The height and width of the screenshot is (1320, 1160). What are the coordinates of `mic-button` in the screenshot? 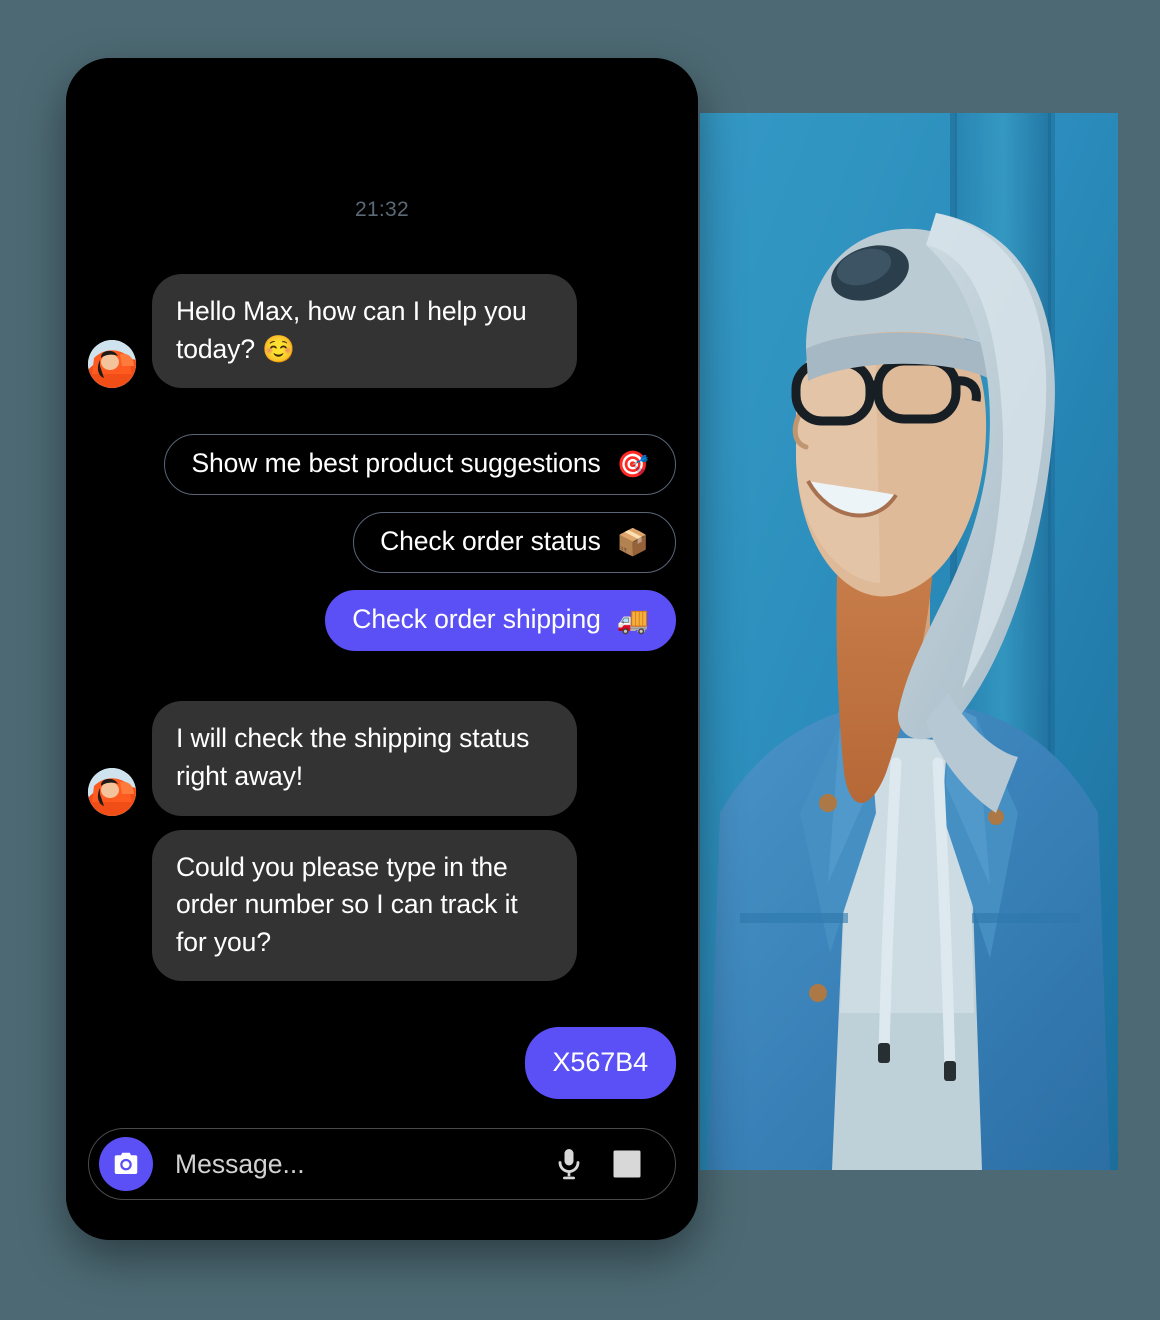 It's located at (569, 1164).